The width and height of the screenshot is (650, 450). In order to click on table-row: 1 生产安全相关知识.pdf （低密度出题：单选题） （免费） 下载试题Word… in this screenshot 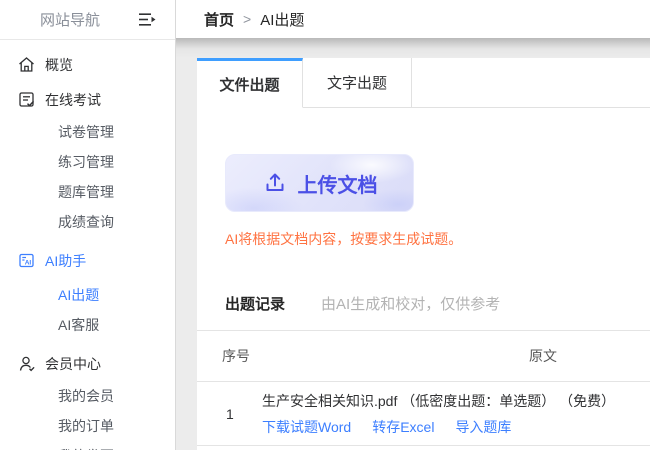, I will do `click(423, 414)`.